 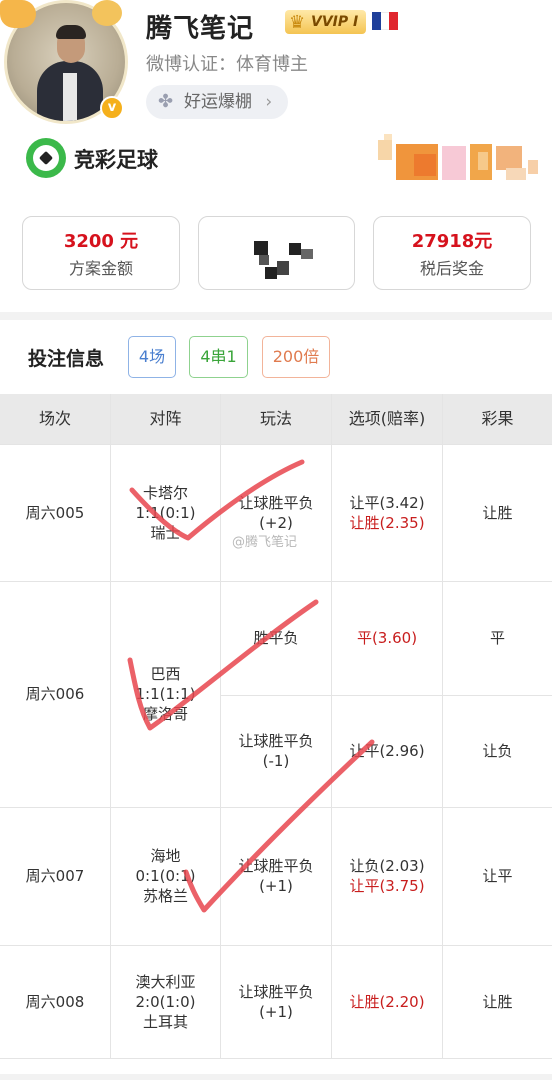 I want to click on header-play-type: 玩法, so click(x=276, y=419).